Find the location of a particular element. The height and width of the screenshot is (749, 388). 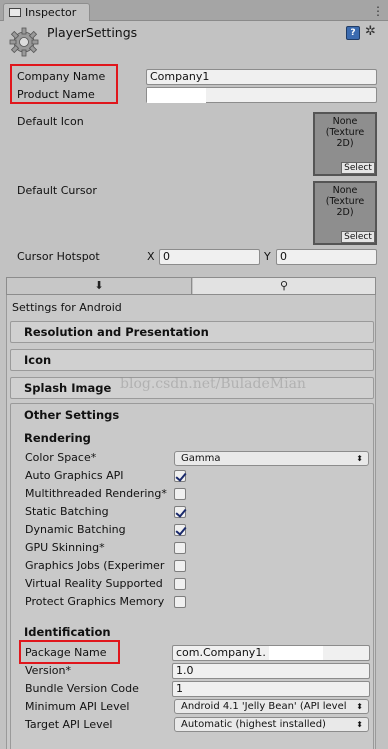

cursor-hotspot-label: Cursor Hotspot is located at coordinates (58, 256).